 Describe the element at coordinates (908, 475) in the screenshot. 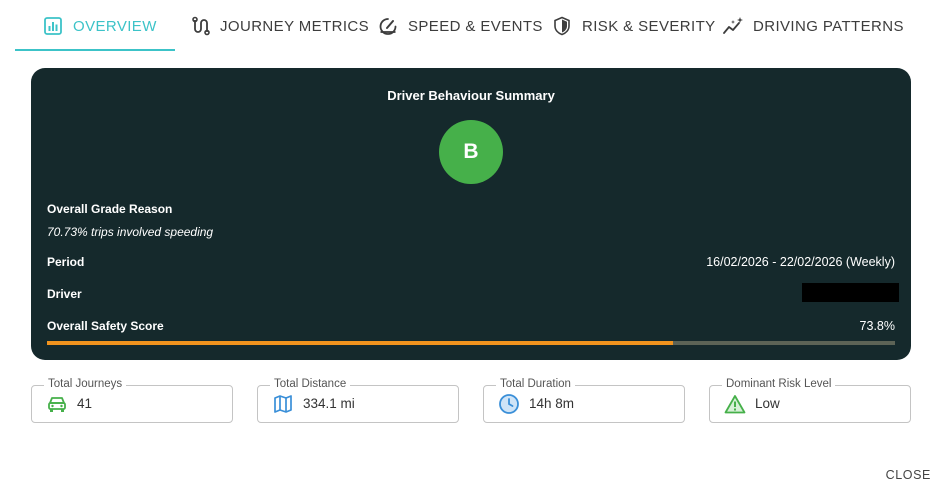

I see `close-button: CLOSE` at that location.